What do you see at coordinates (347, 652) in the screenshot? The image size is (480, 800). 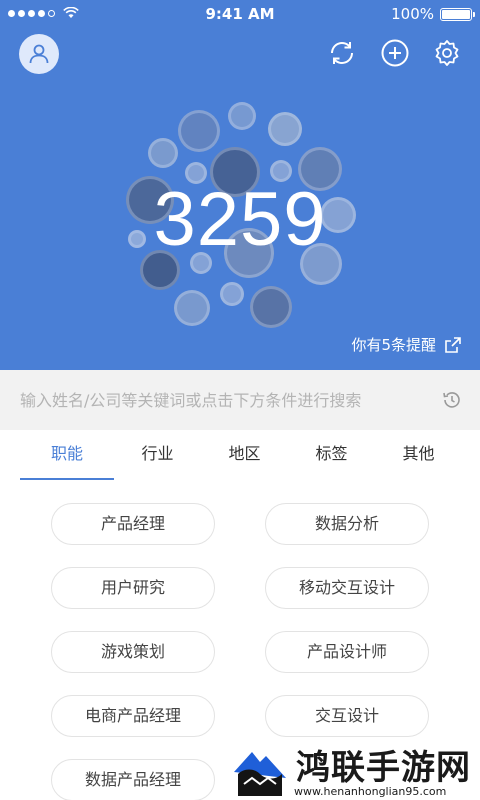 I see `option-product-designer: 产品设计师` at bounding box center [347, 652].